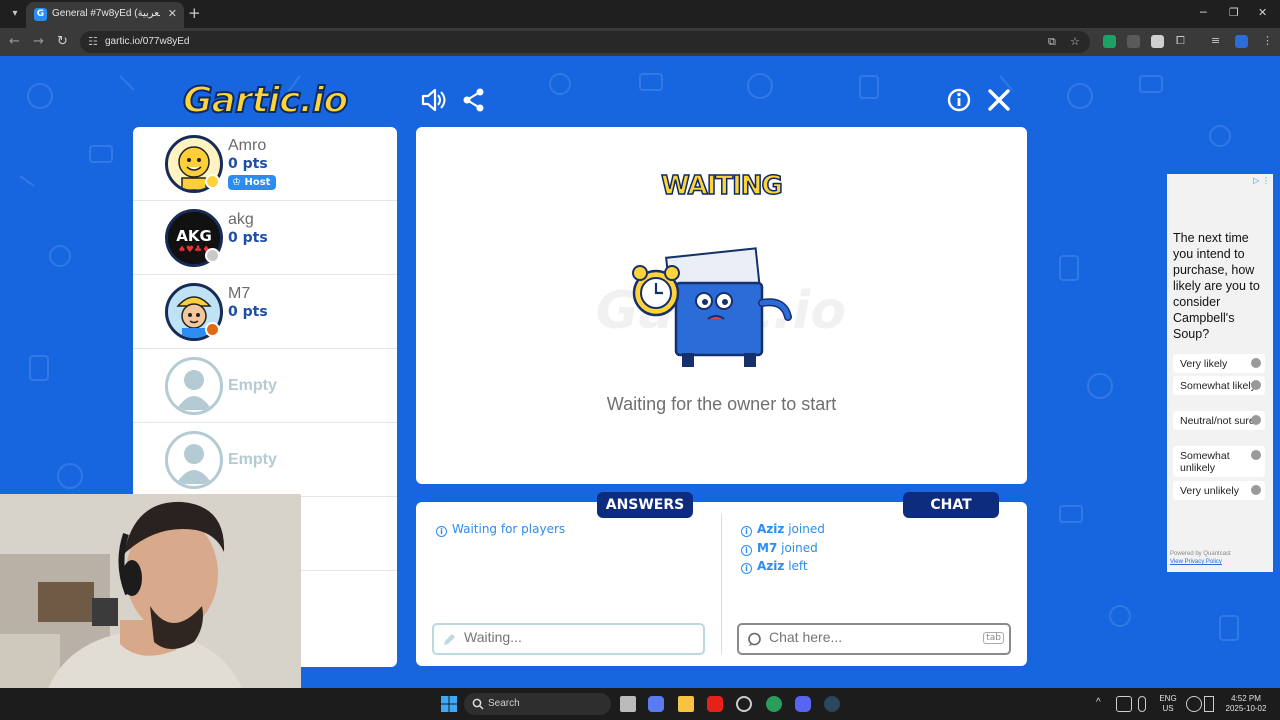  I want to click on chat-message: i Aziz joined, so click(783, 529).